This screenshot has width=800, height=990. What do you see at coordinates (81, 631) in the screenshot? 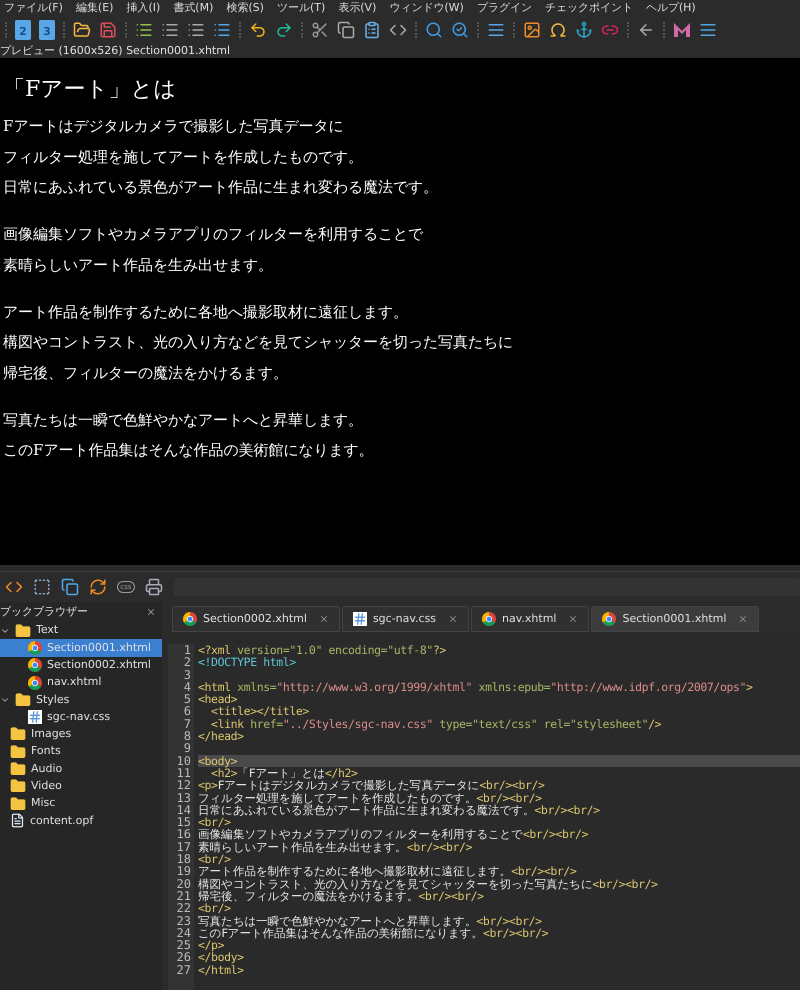
I see `tree-item: Text` at bounding box center [81, 631].